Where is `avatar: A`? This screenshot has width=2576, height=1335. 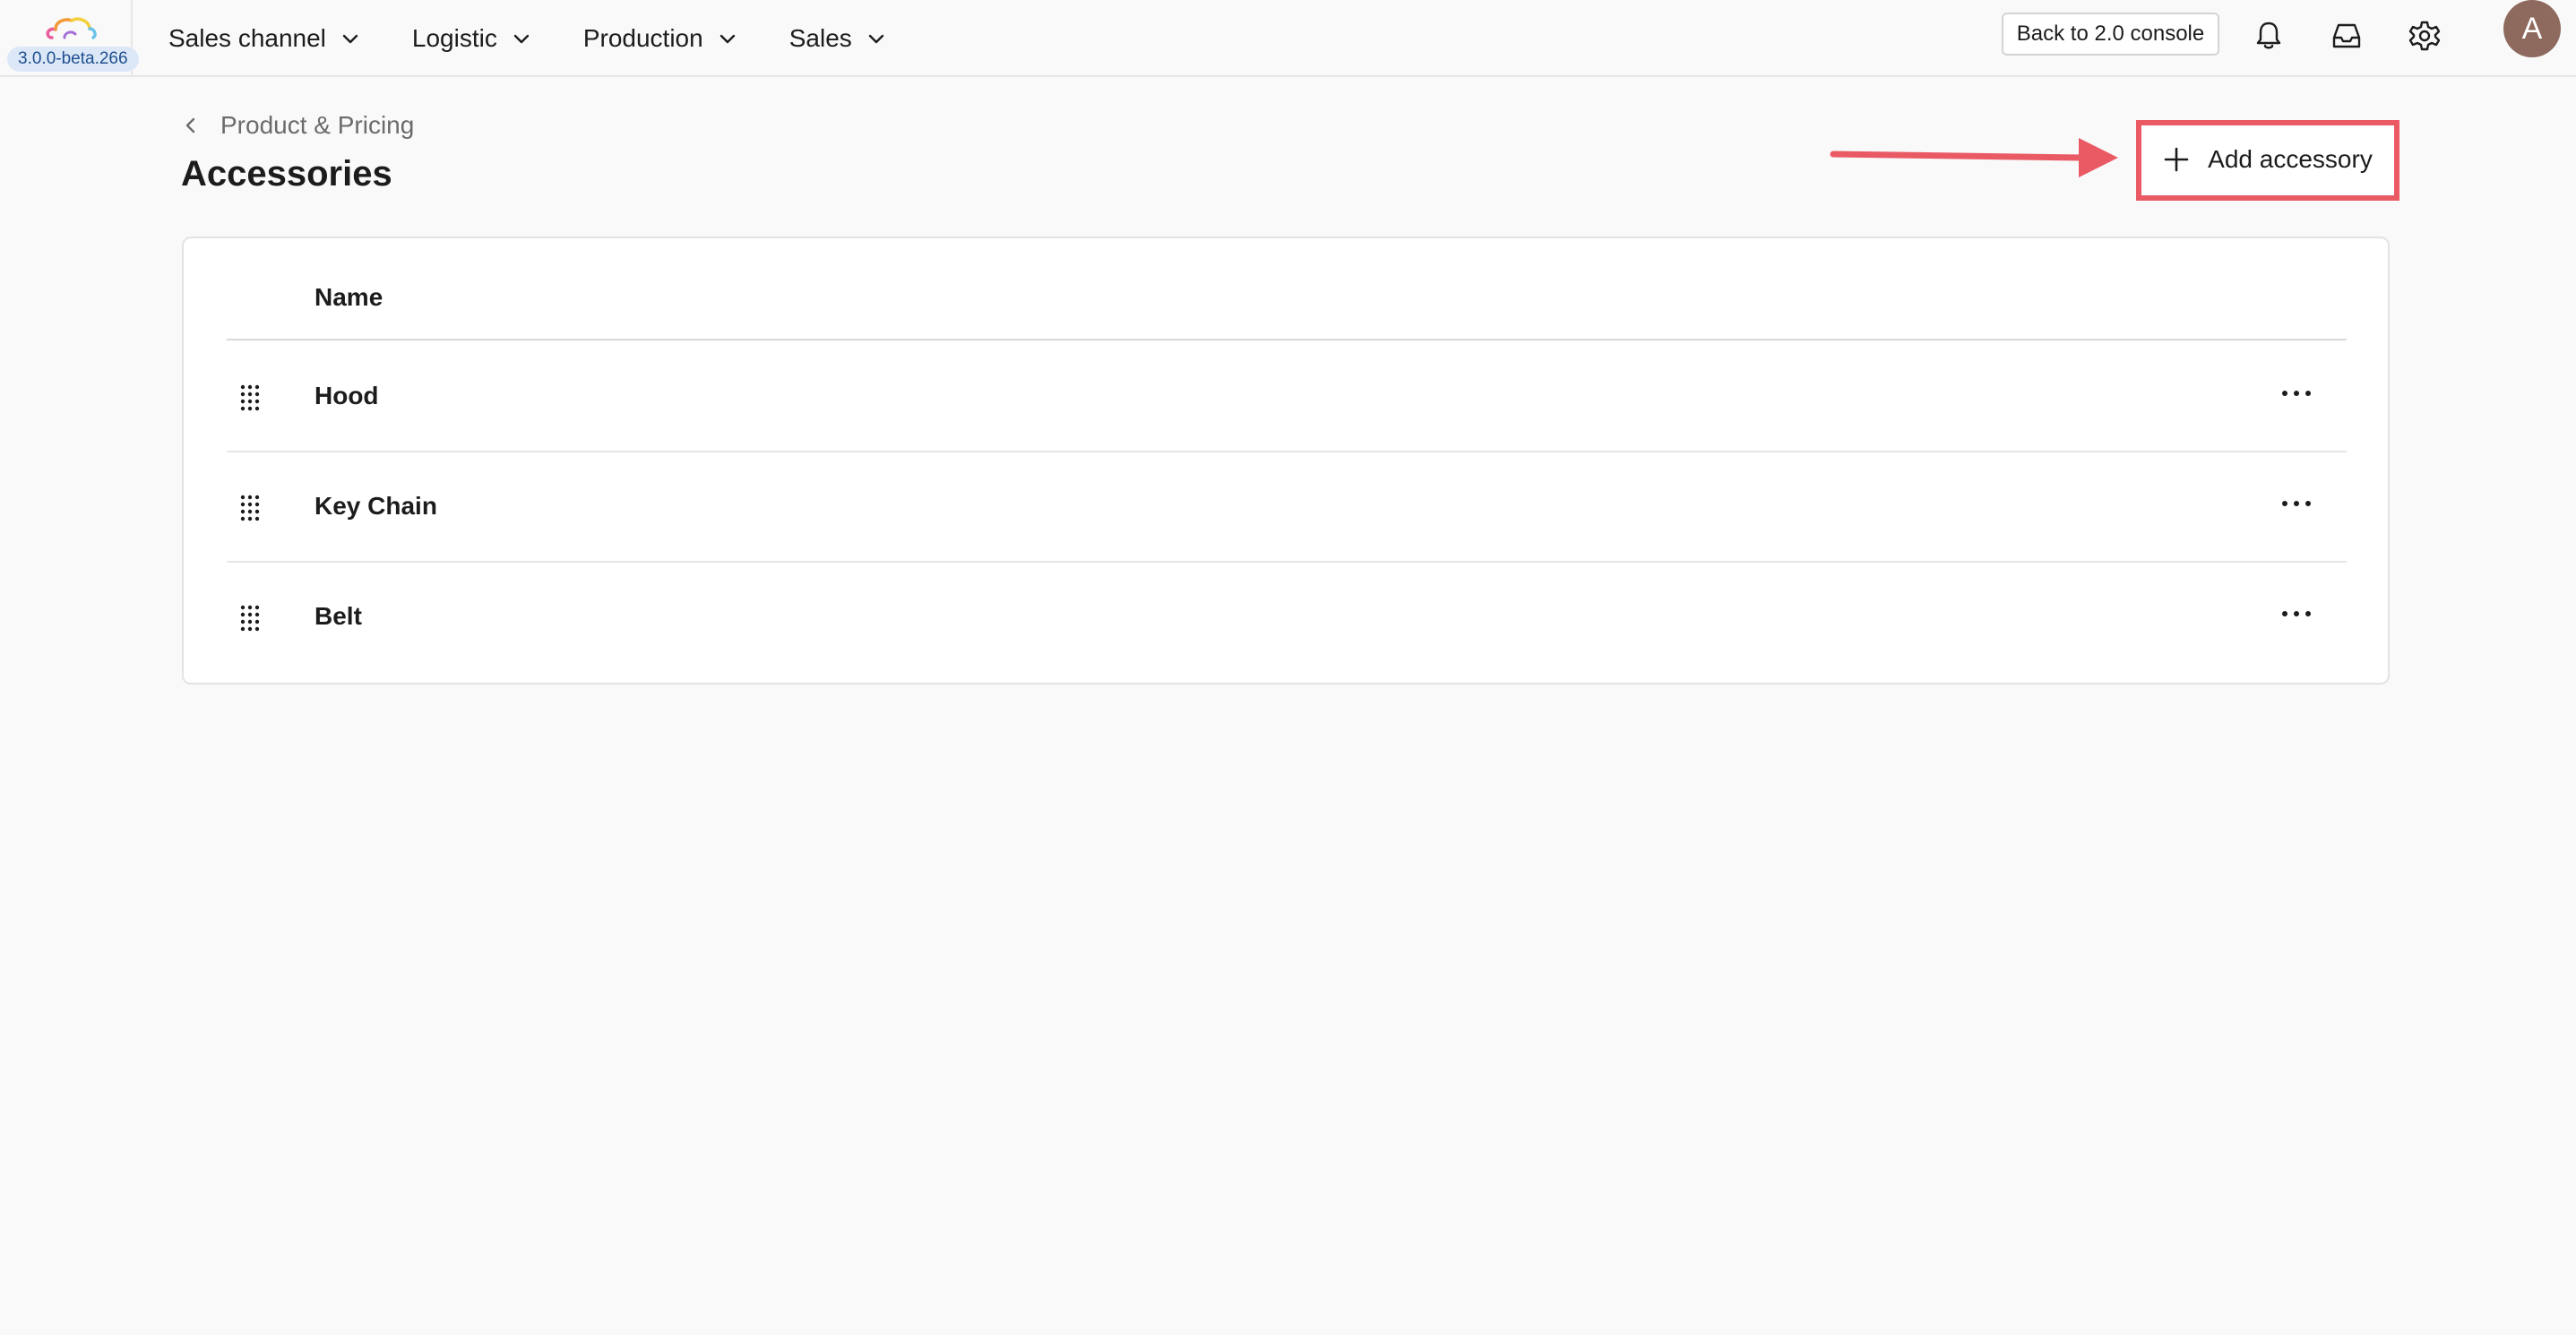
avatar: A is located at coordinates (2532, 28).